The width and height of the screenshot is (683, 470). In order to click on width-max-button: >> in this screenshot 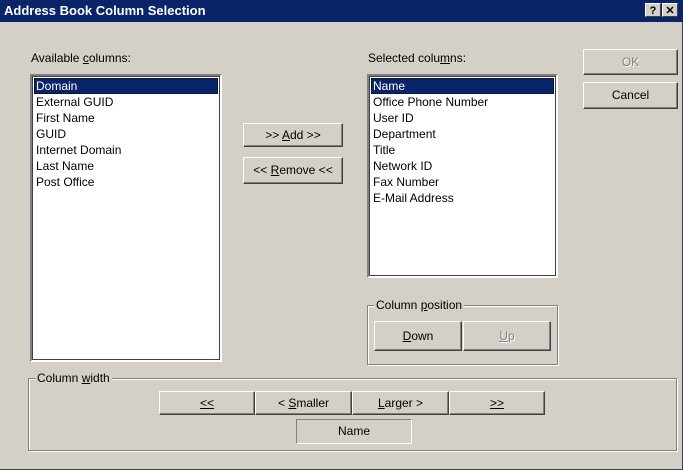, I will do `click(497, 403)`.